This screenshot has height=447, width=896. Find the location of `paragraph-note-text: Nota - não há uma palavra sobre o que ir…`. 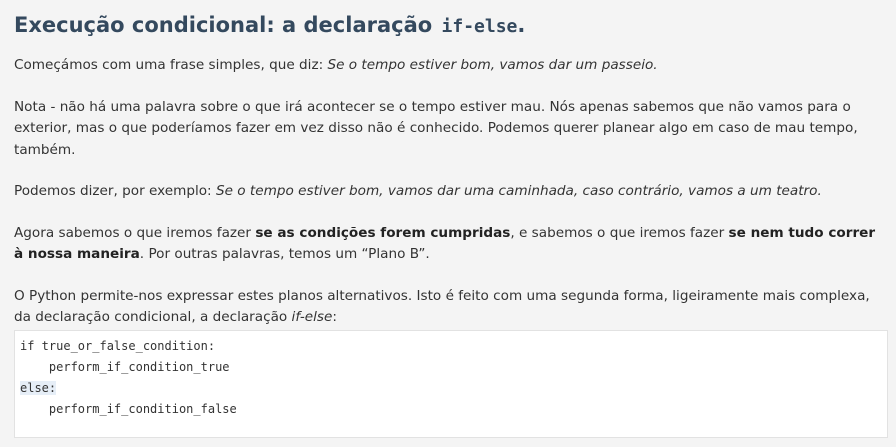

paragraph-note-text: Nota - não há uma palavra sobre o que ir… is located at coordinates (436, 128).